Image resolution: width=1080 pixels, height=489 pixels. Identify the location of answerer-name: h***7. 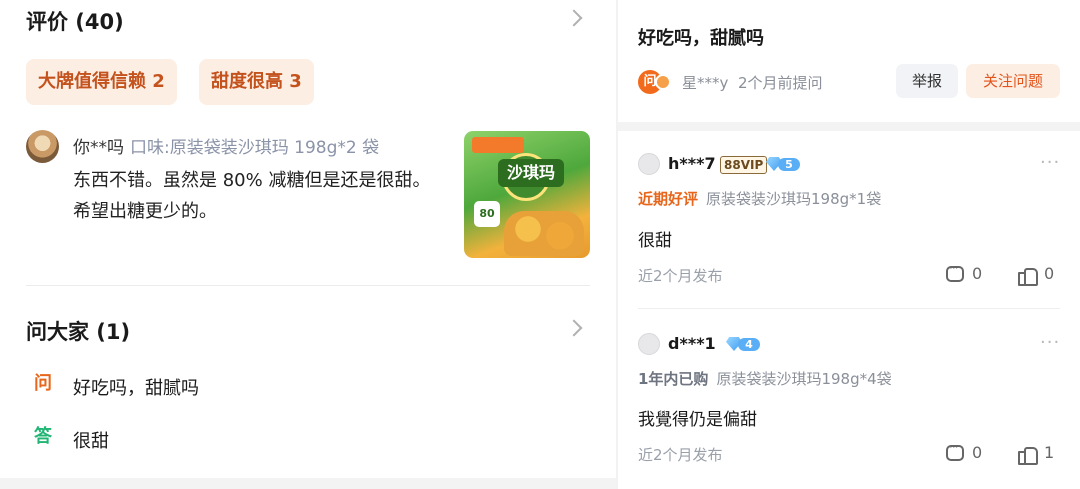
(692, 163).